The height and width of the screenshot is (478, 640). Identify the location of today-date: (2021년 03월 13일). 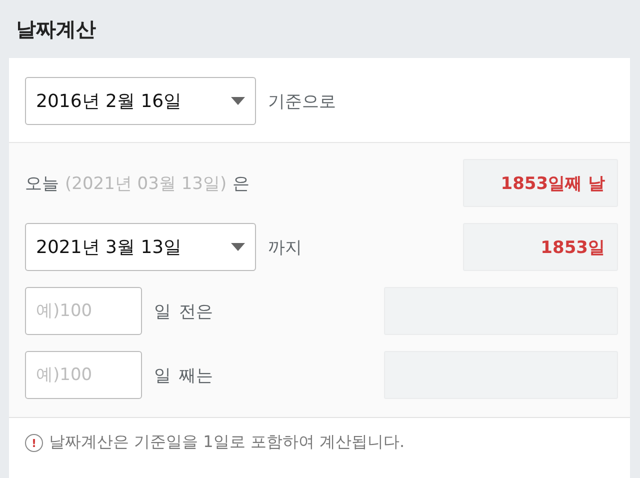
(146, 183).